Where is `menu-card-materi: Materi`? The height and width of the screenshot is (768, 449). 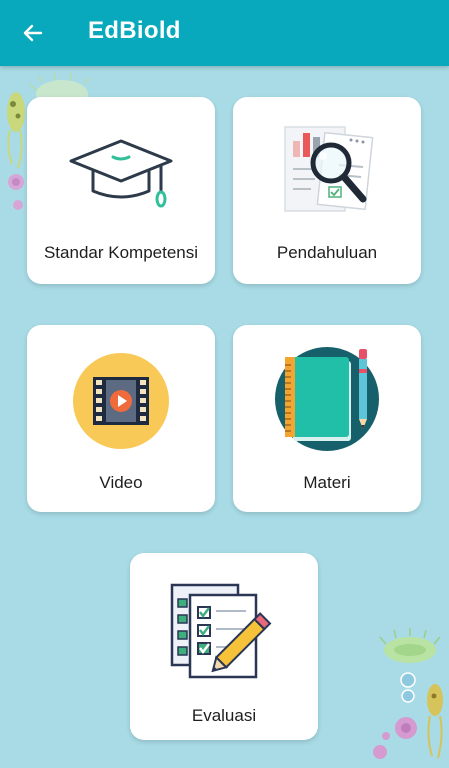 menu-card-materi: Materi is located at coordinates (327, 418).